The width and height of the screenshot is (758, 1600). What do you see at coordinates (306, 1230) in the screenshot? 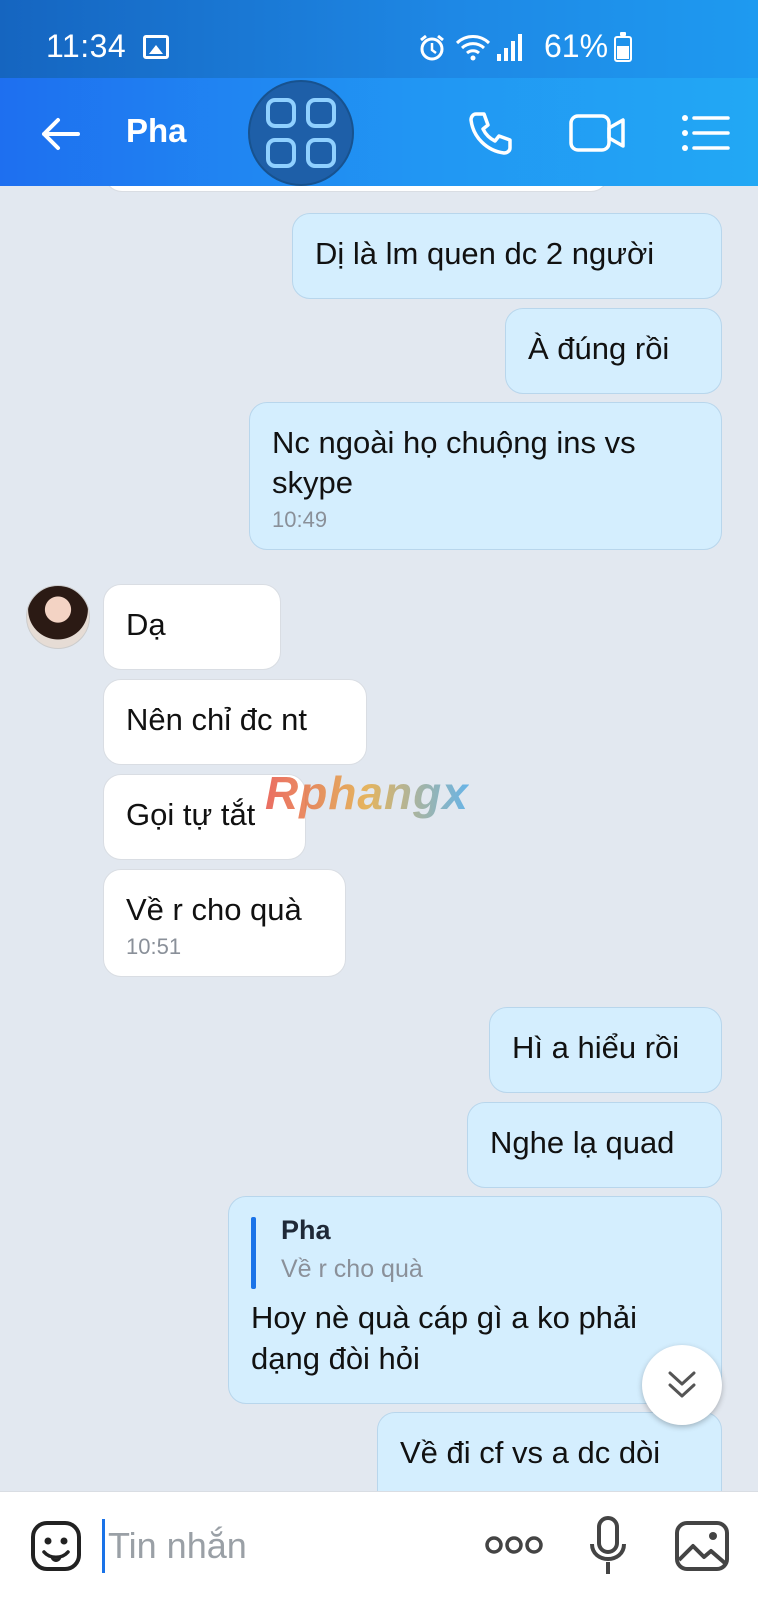
I see `quoted-sender: Pha` at bounding box center [306, 1230].